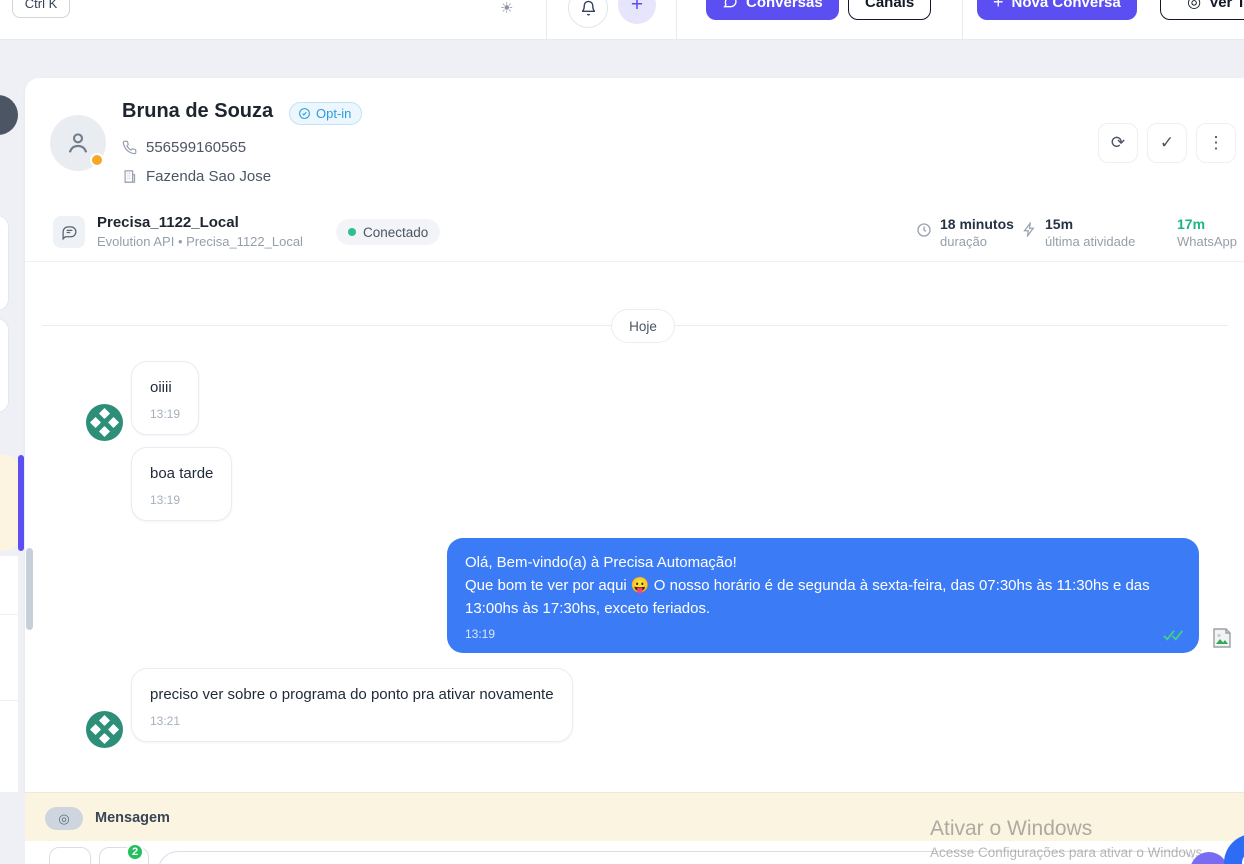 The width and height of the screenshot is (1244, 864). I want to click on refresh-button: ⟳, so click(1118, 143).